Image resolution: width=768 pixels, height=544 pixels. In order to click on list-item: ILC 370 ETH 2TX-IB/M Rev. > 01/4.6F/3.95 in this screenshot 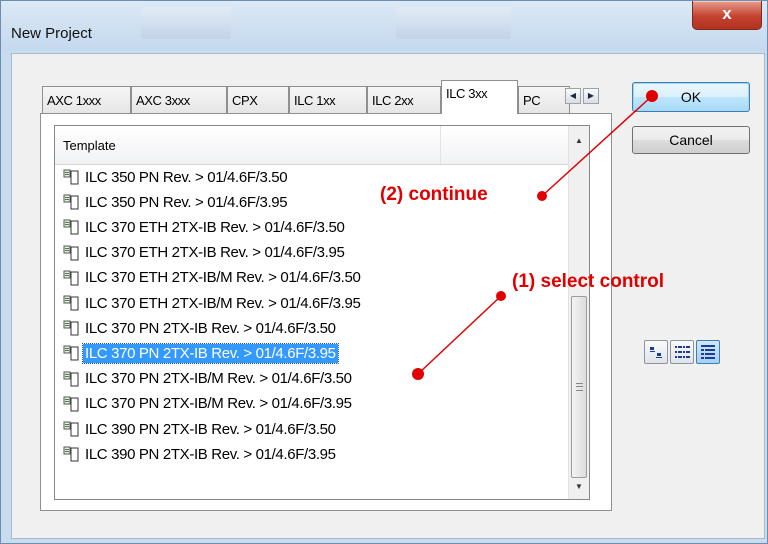, I will do `click(212, 303)`.